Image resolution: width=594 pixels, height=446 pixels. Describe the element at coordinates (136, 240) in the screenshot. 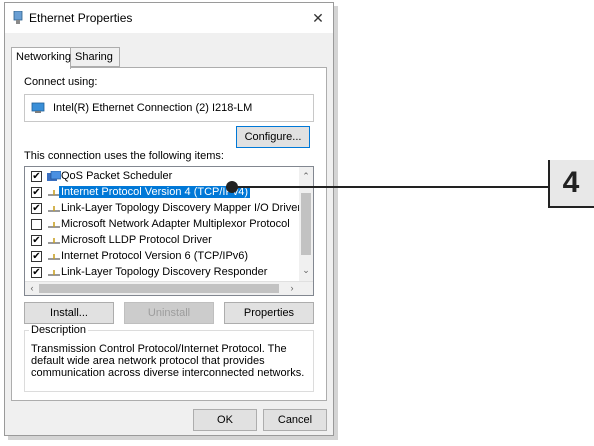

I see `item-label: Microsoft LLDP Protocol Driver` at that location.